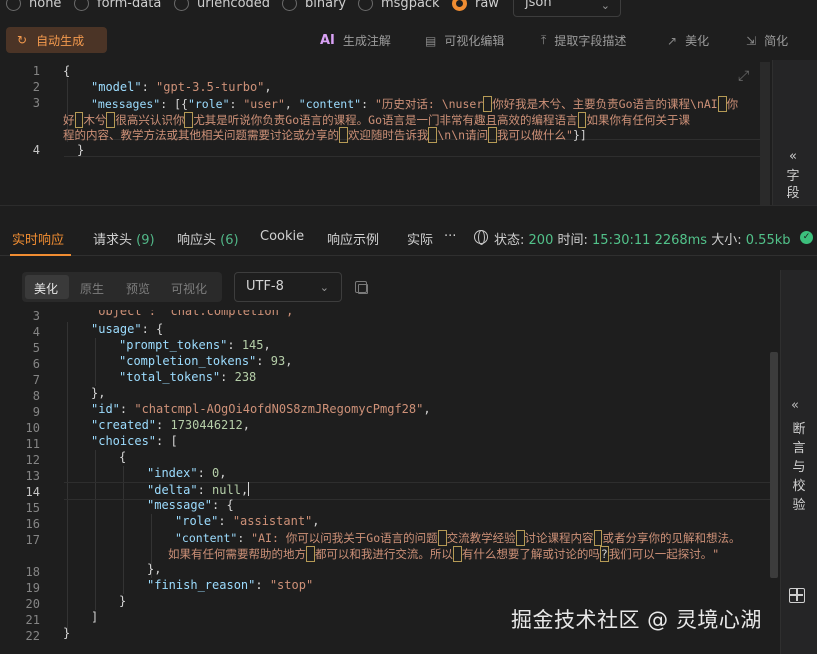 Image resolution: width=817 pixels, height=654 pixels. What do you see at coordinates (765, 133) in the screenshot?
I see `request-editor-scrollbar` at bounding box center [765, 133].